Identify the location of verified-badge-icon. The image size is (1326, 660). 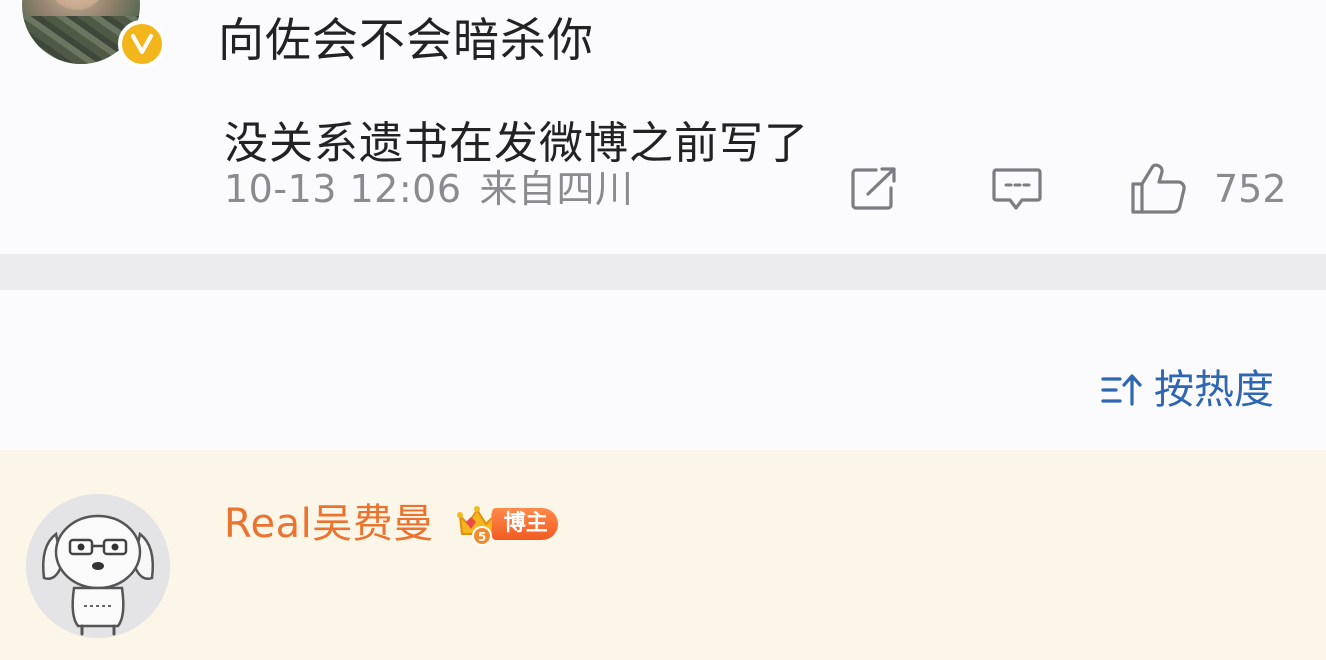
(142, 44).